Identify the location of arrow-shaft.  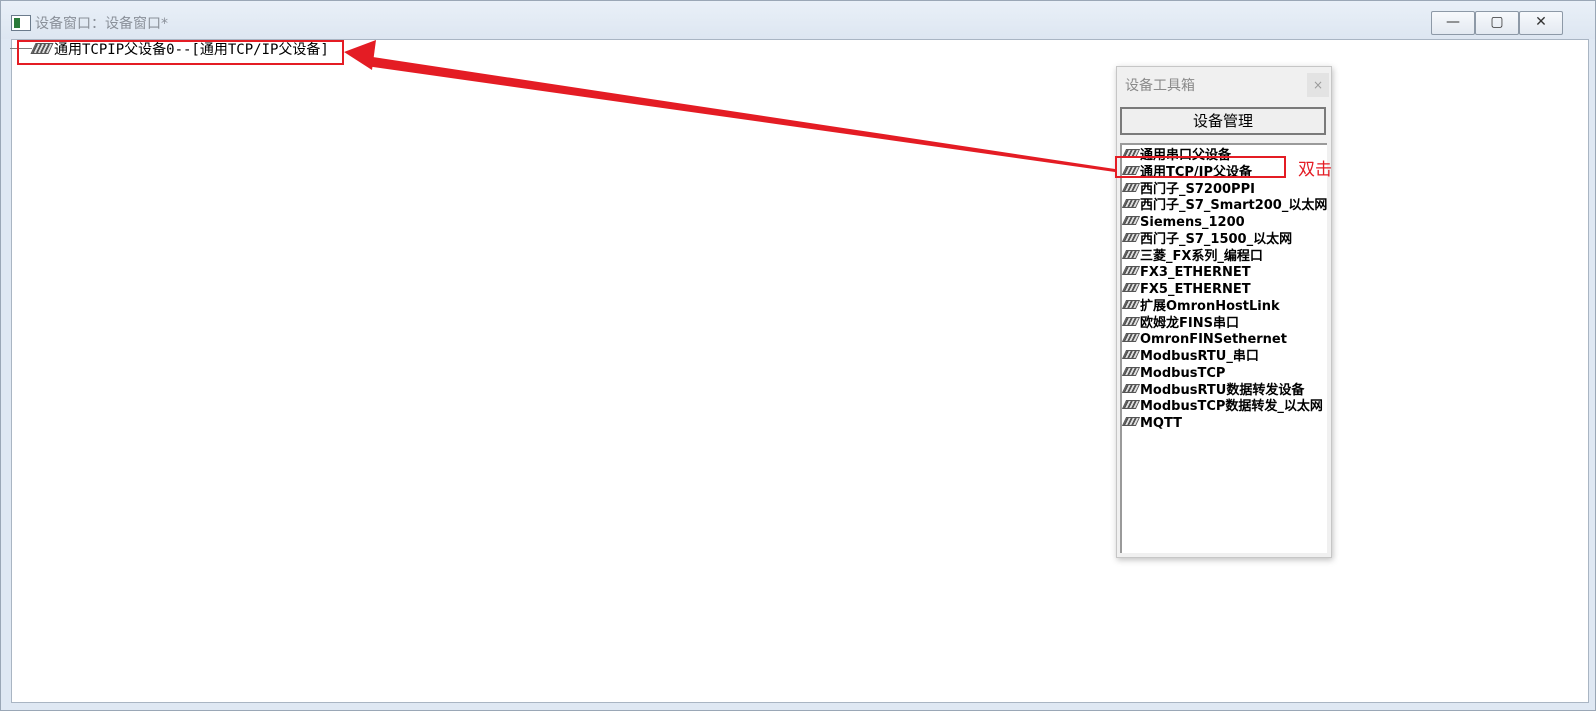
(740, 114).